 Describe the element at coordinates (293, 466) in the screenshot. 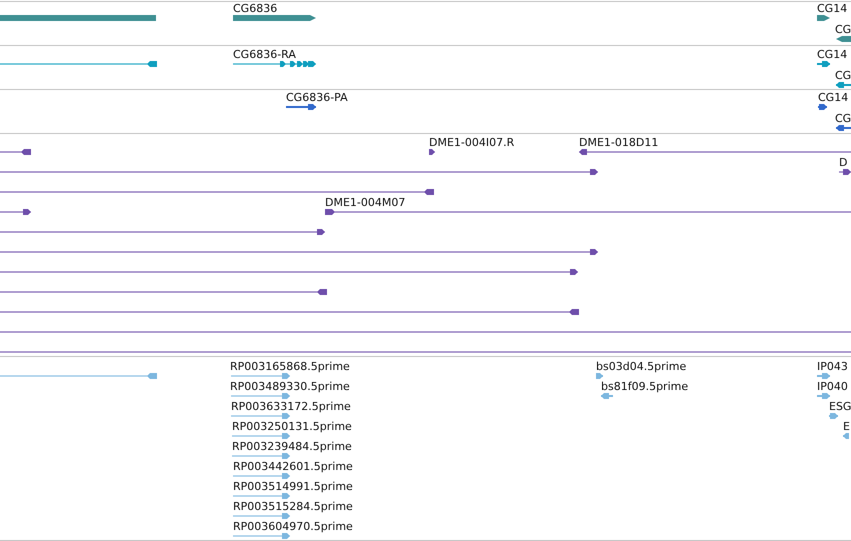

I see `feature-label: RP003442601.5prime` at that location.